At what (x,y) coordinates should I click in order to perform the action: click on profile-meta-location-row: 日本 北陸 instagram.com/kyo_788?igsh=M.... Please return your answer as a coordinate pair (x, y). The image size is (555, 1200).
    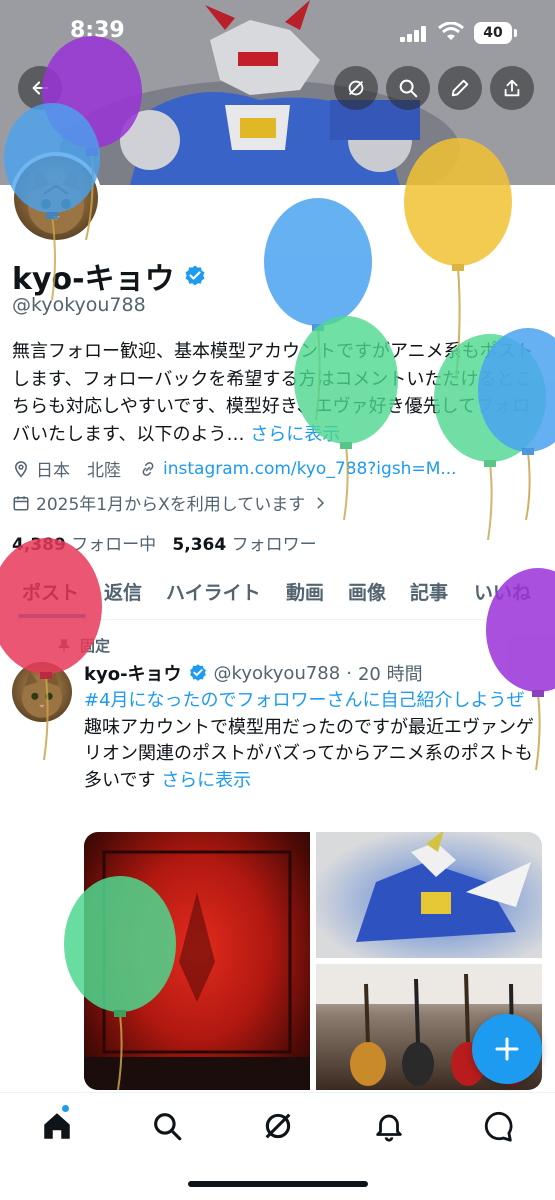
    Looking at the image, I should click on (234, 468).